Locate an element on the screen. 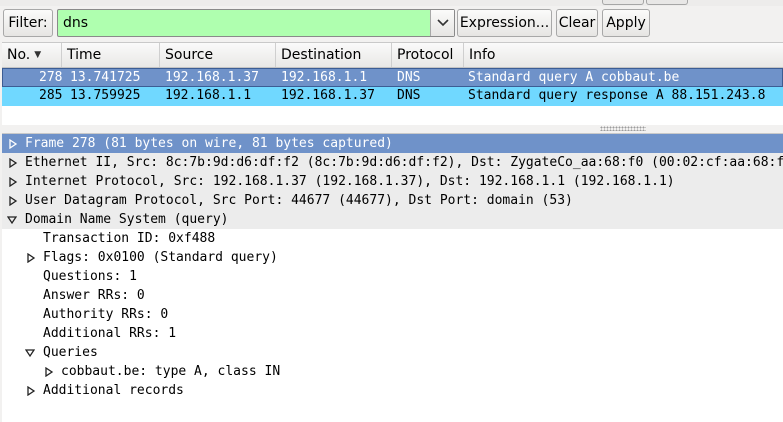 The image size is (783, 422). filter-input is located at coordinates (244, 23).